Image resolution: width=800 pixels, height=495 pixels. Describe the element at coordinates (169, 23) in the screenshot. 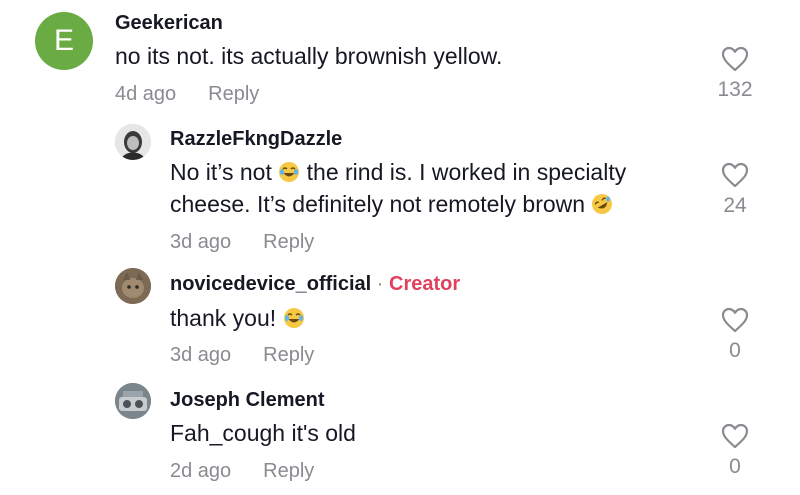

I see `comment-username: Geekerican` at that location.